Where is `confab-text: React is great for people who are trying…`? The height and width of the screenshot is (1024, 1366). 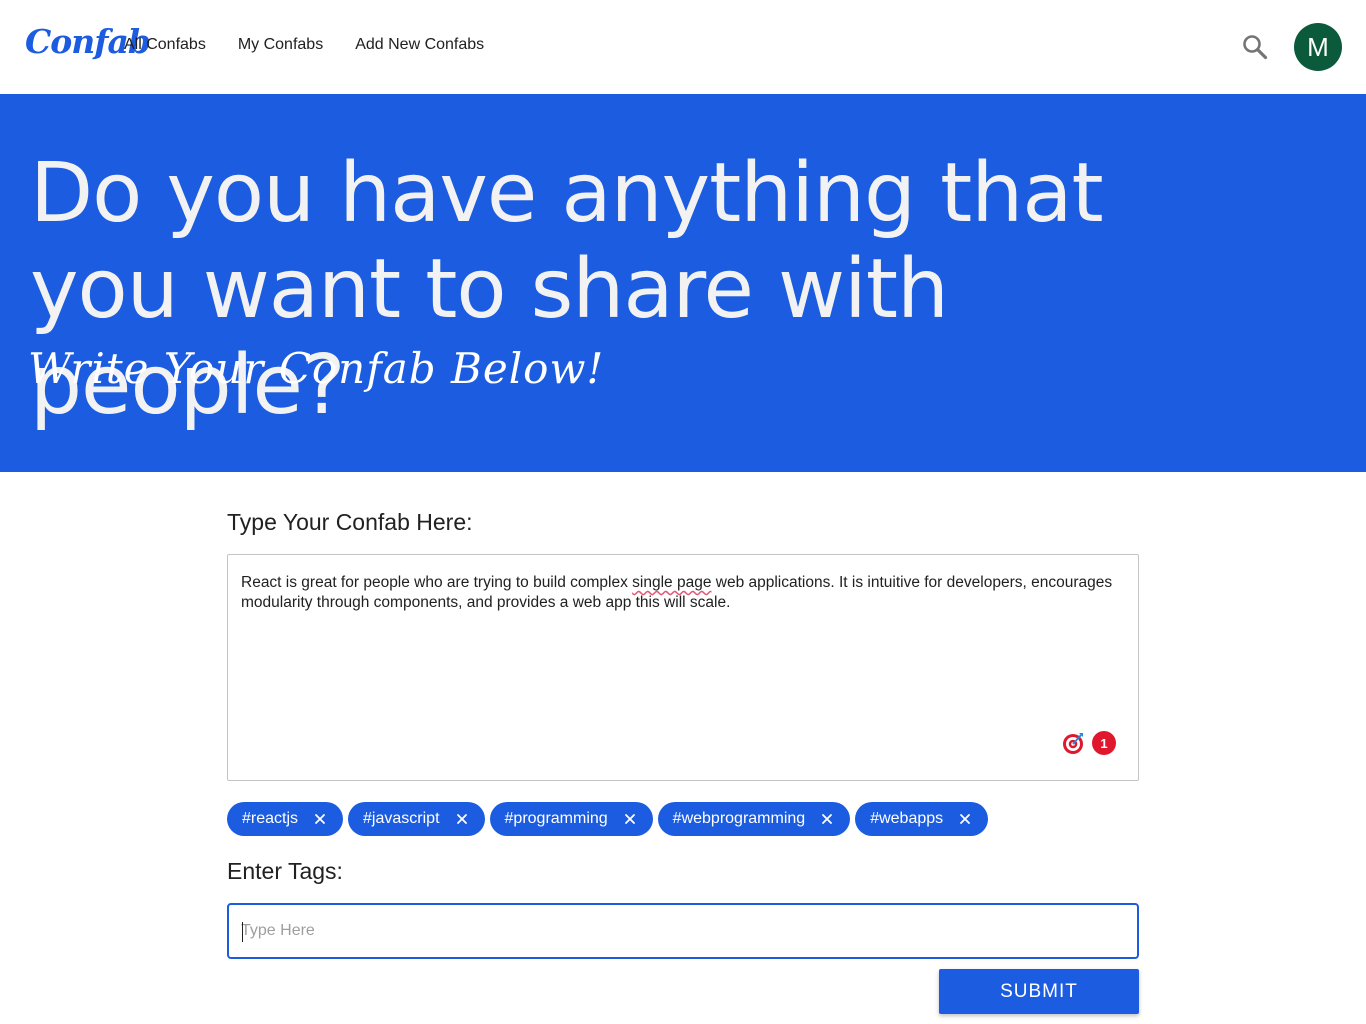 confab-text: React is great for people who are trying… is located at coordinates (681, 592).